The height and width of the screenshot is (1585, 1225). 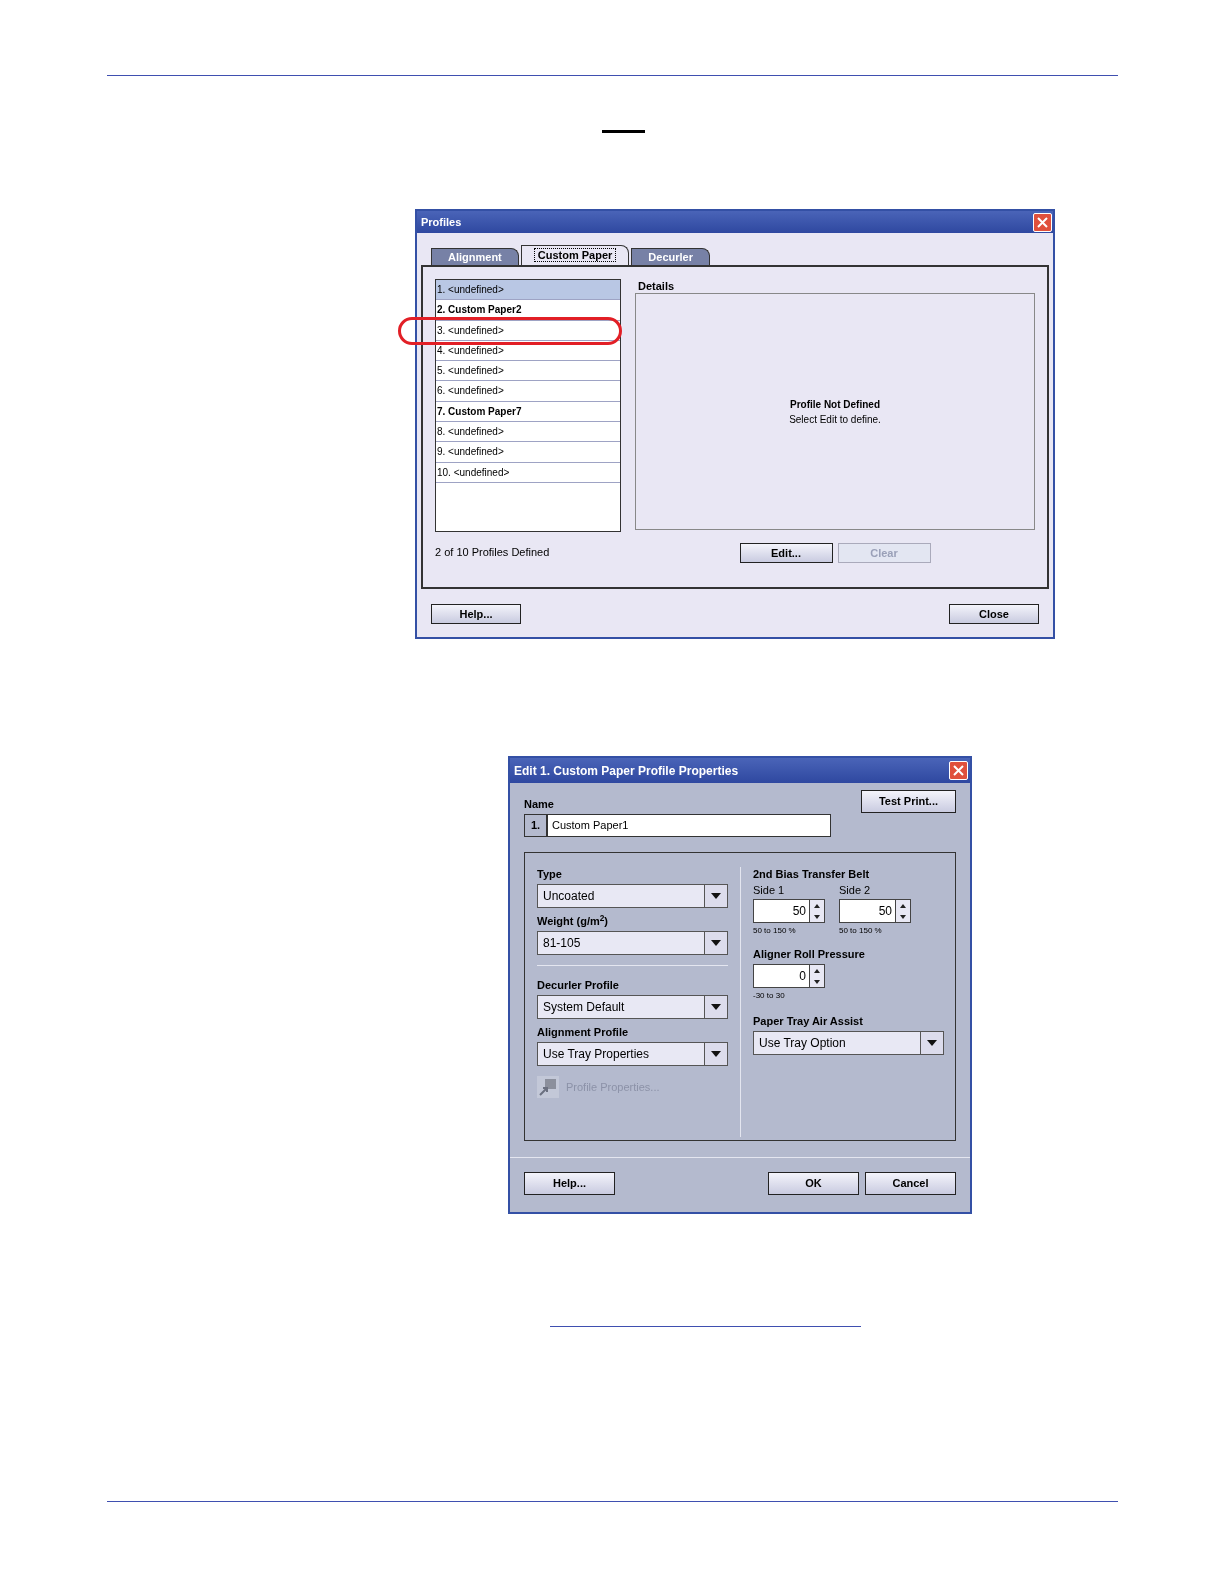 I want to click on list-item: 6. <undefined>, so click(x=528, y=391).